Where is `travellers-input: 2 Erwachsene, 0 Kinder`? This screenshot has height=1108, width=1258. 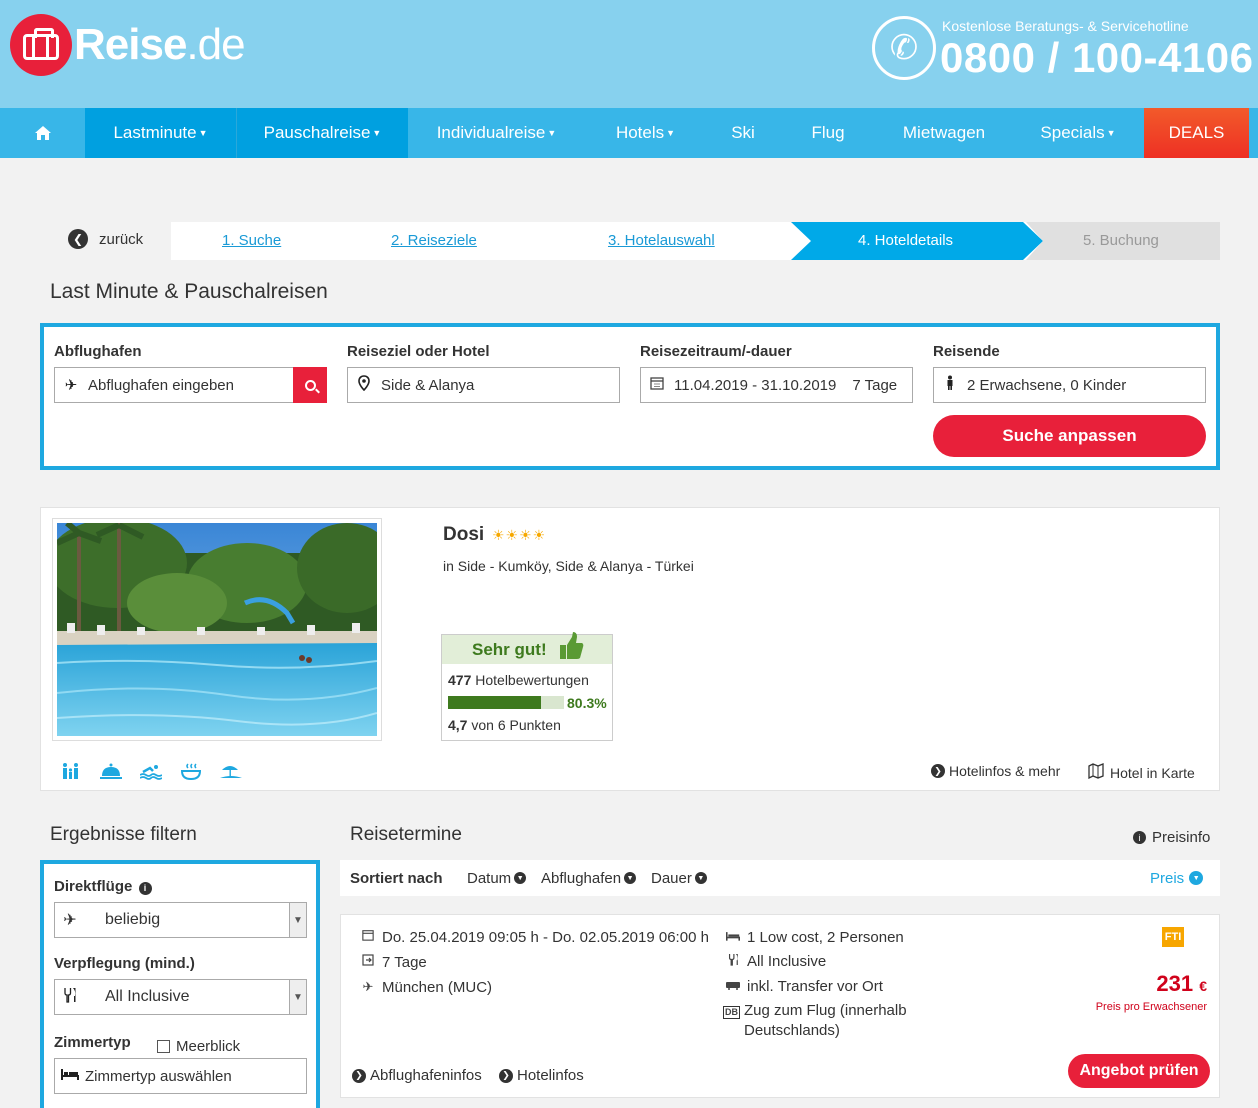 travellers-input: 2 Erwachsene, 0 Kinder is located at coordinates (1069, 385).